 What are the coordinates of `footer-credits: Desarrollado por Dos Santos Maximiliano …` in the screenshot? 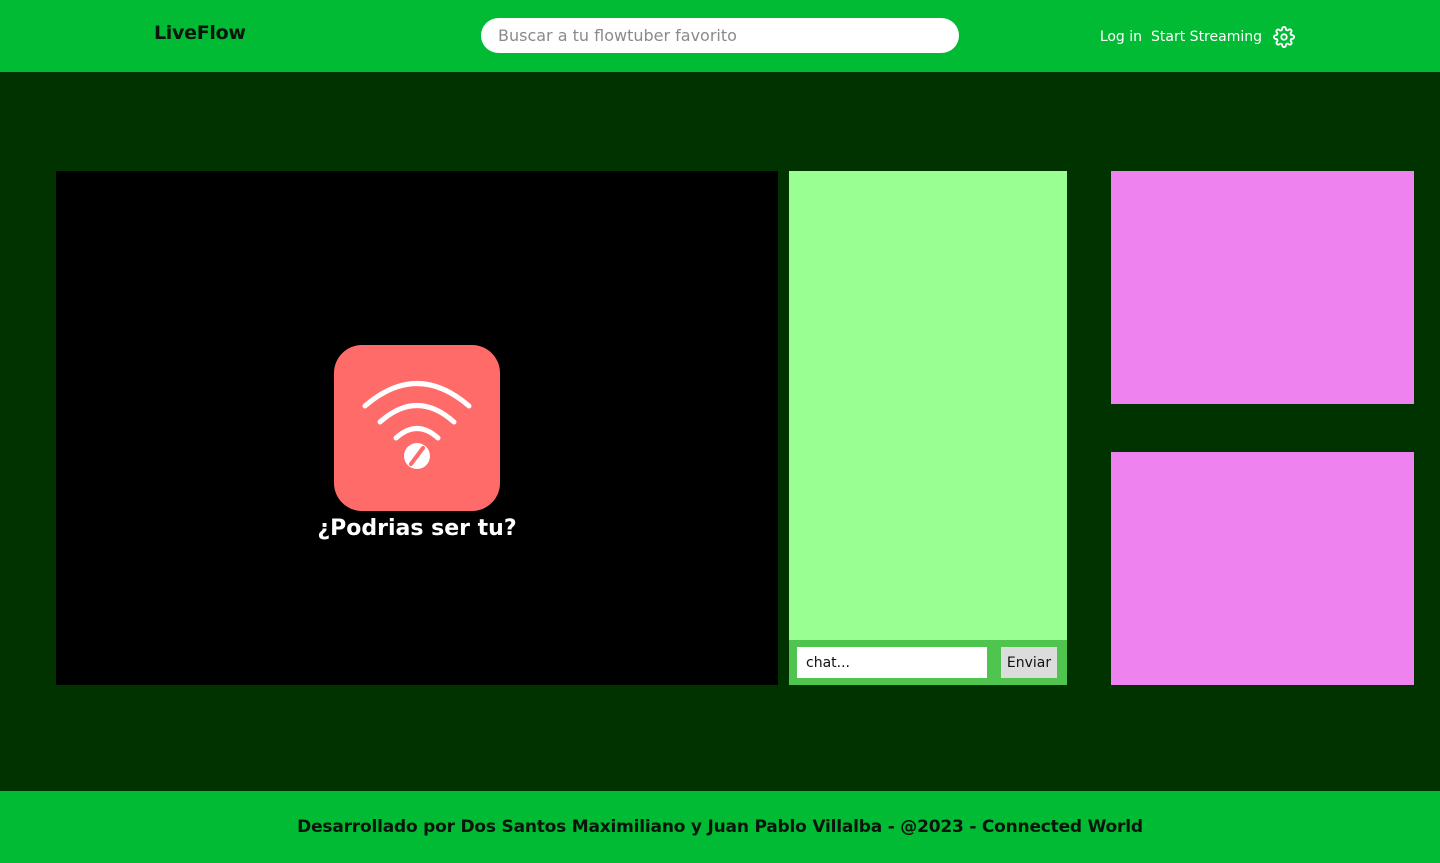 It's located at (720, 827).